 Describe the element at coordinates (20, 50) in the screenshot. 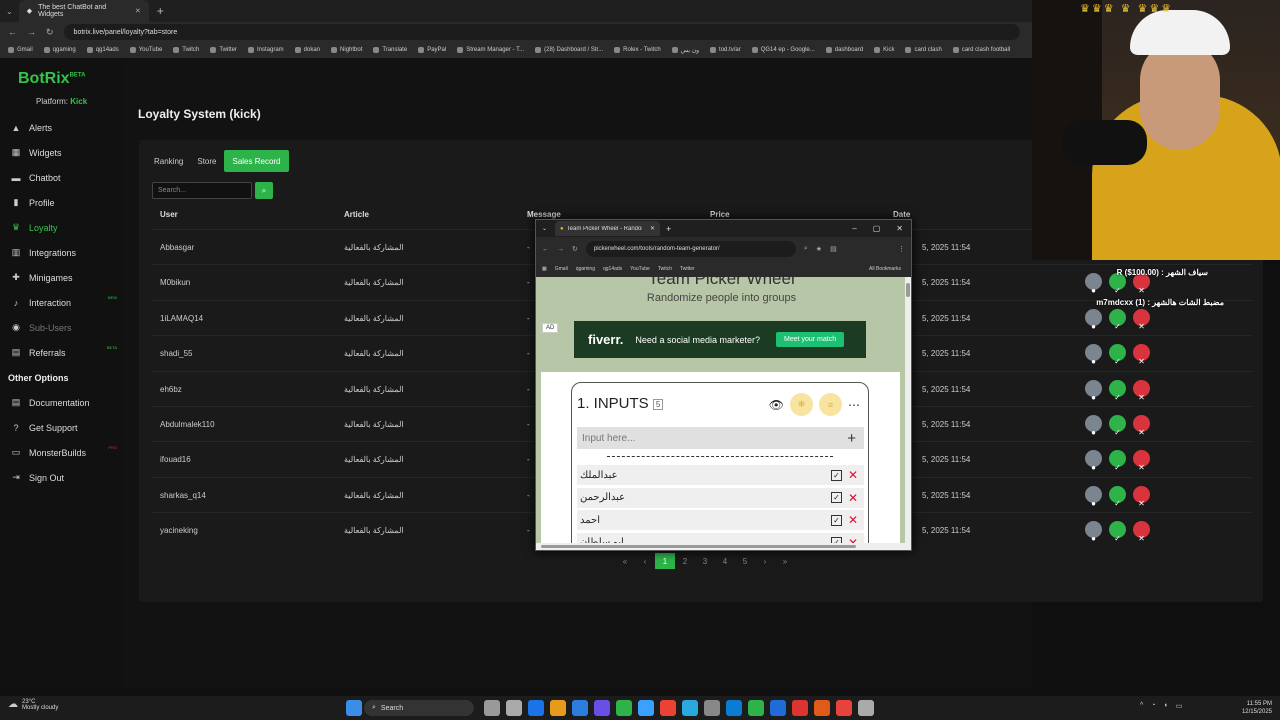

I see `bookmark-item: Gmail` at that location.